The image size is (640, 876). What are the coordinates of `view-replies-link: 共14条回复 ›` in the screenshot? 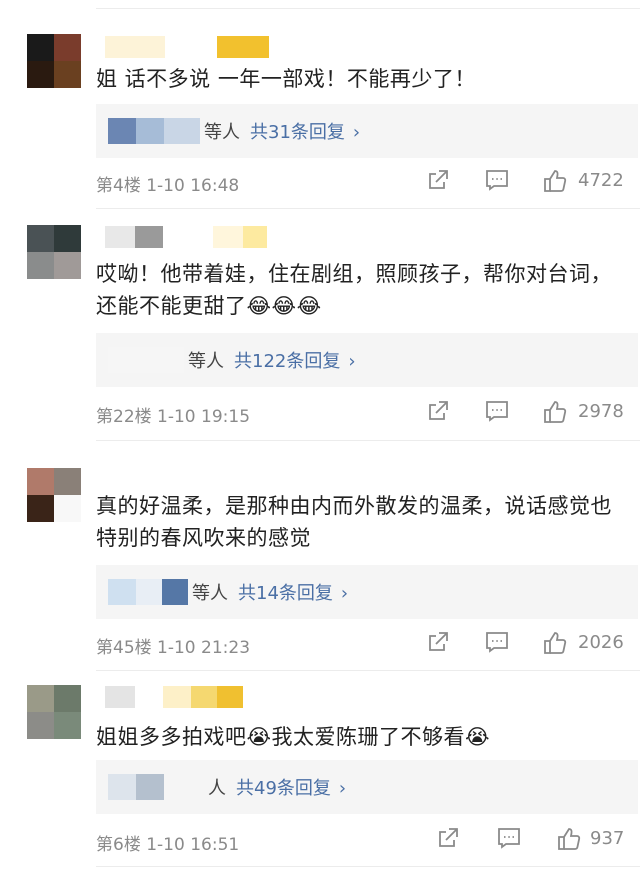 It's located at (293, 592).